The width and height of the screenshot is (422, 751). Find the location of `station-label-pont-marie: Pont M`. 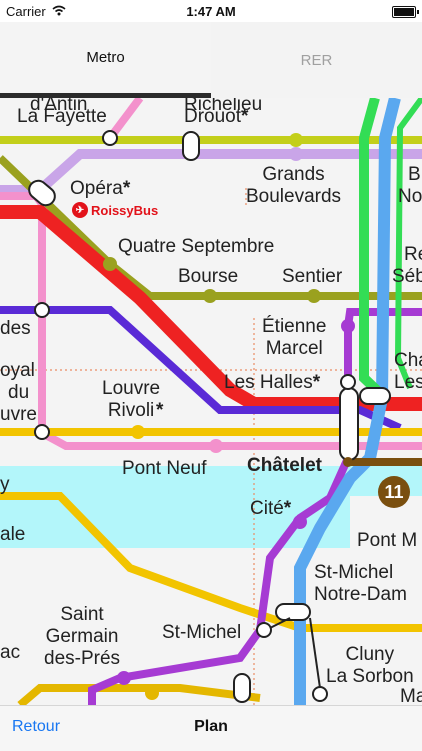

station-label-pont-marie: Pont M is located at coordinates (387, 541).